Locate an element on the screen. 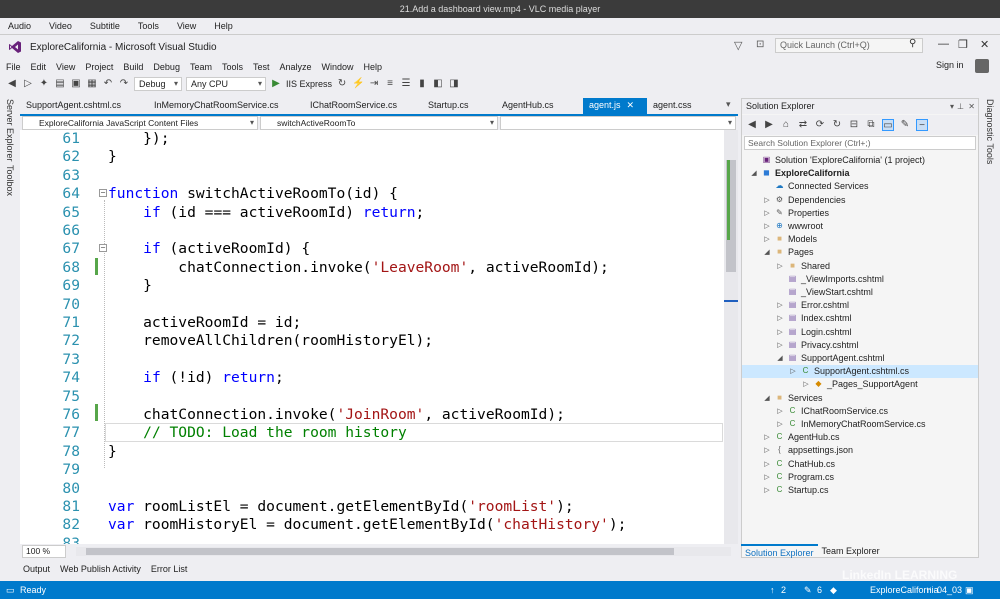 This screenshot has width=1000, height=599. browser-link-icon: ⚡ is located at coordinates (358, 84).